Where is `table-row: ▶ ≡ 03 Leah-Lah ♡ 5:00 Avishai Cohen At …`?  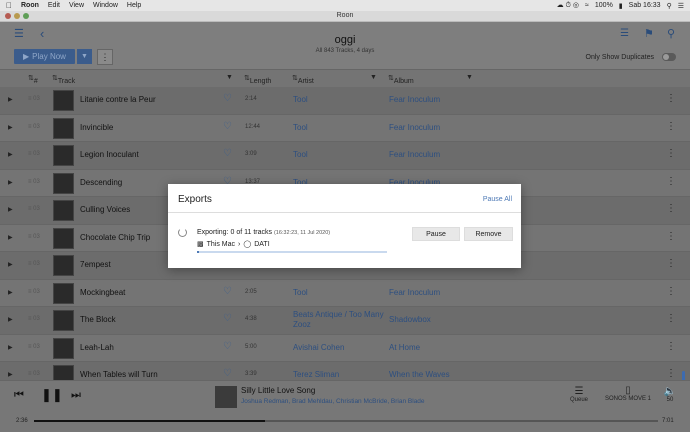 table-row: ▶ ≡ 03 Leah-Lah ♡ 5:00 Avishai Cohen At … is located at coordinates (345, 348).